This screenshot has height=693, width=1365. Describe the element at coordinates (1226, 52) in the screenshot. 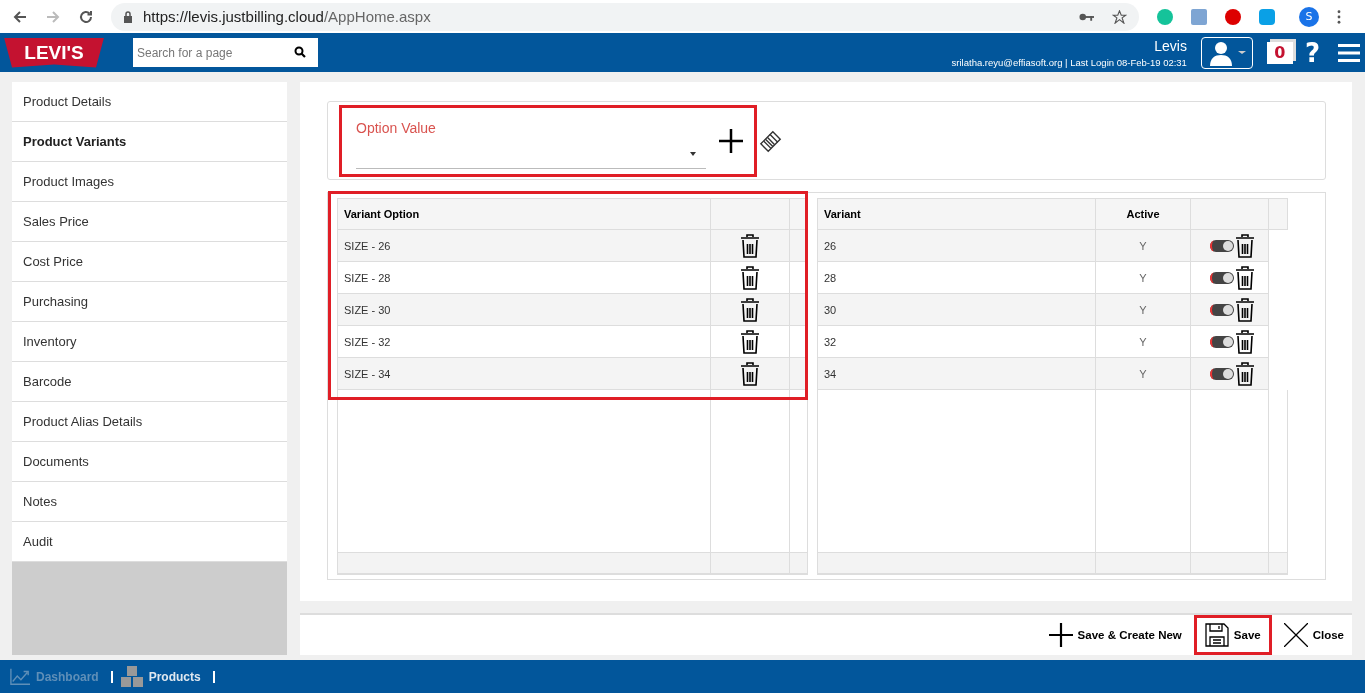

I see `user-menu-button` at that location.